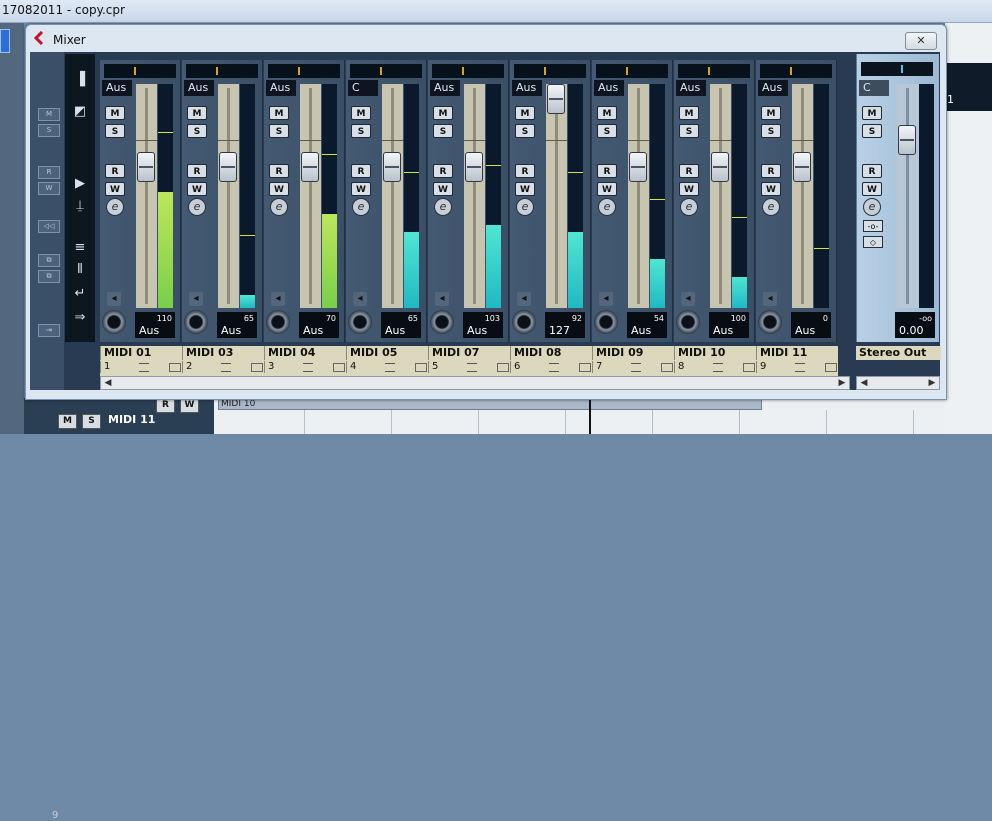 The image size is (992, 821). Describe the element at coordinates (908, 196) in the screenshot. I see `master-fader-track` at that location.